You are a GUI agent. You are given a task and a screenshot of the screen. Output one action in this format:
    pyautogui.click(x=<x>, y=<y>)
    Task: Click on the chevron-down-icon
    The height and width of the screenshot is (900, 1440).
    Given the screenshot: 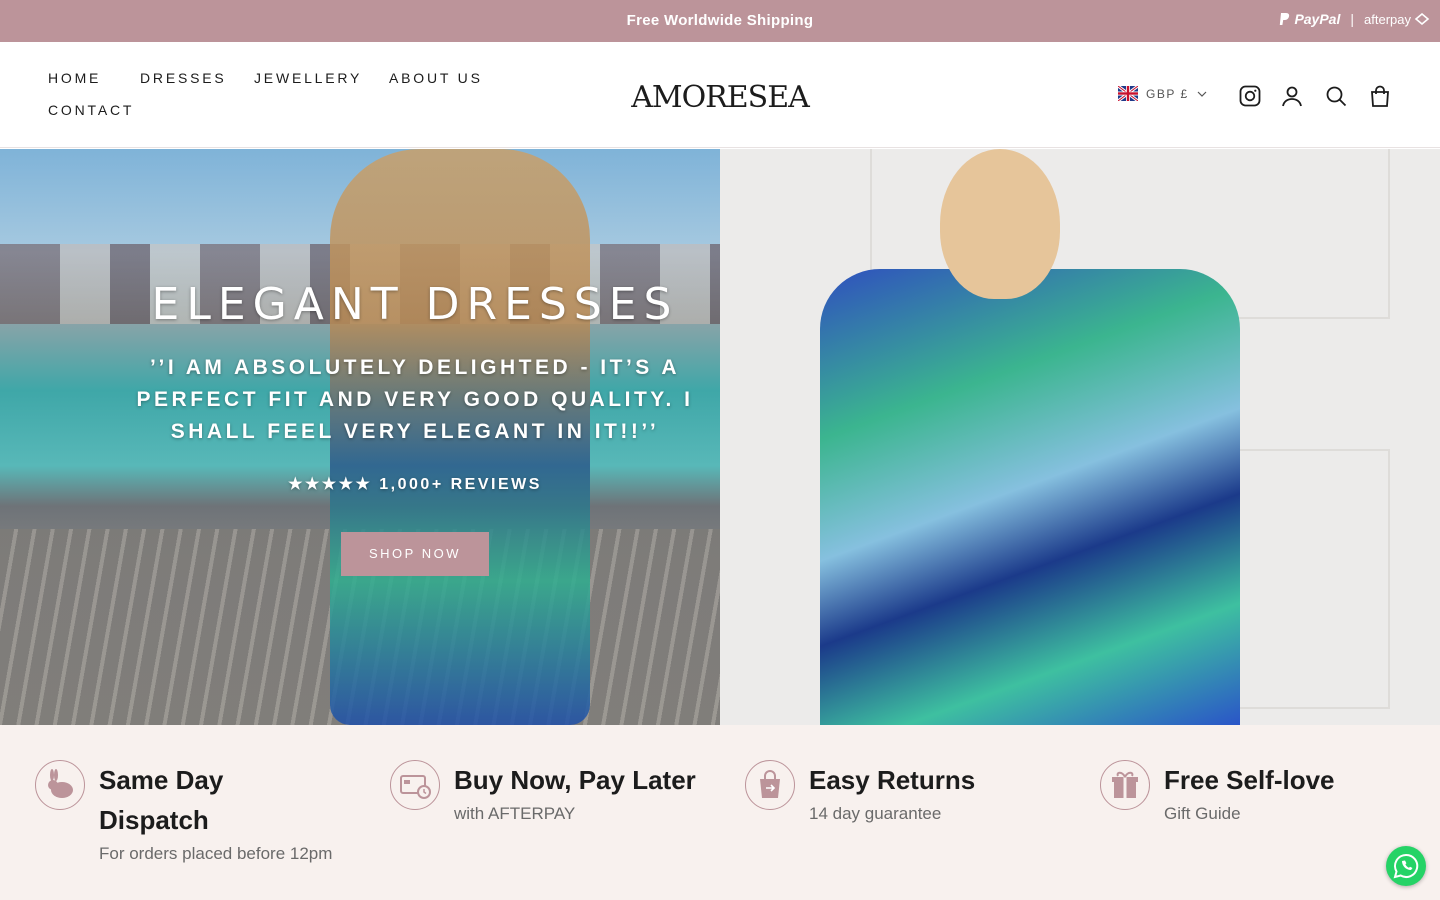 What is the action you would take?
    pyautogui.click(x=1202, y=94)
    